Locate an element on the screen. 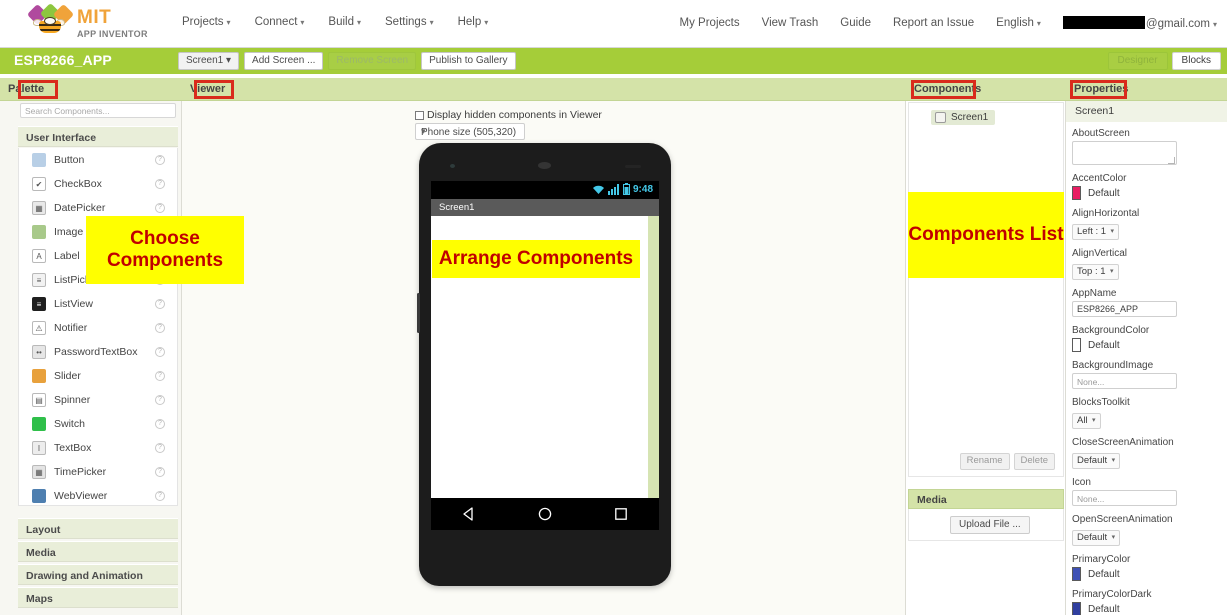  palette-item-passwordtextbox: •• PasswordTextBox? is located at coordinates (98, 352).